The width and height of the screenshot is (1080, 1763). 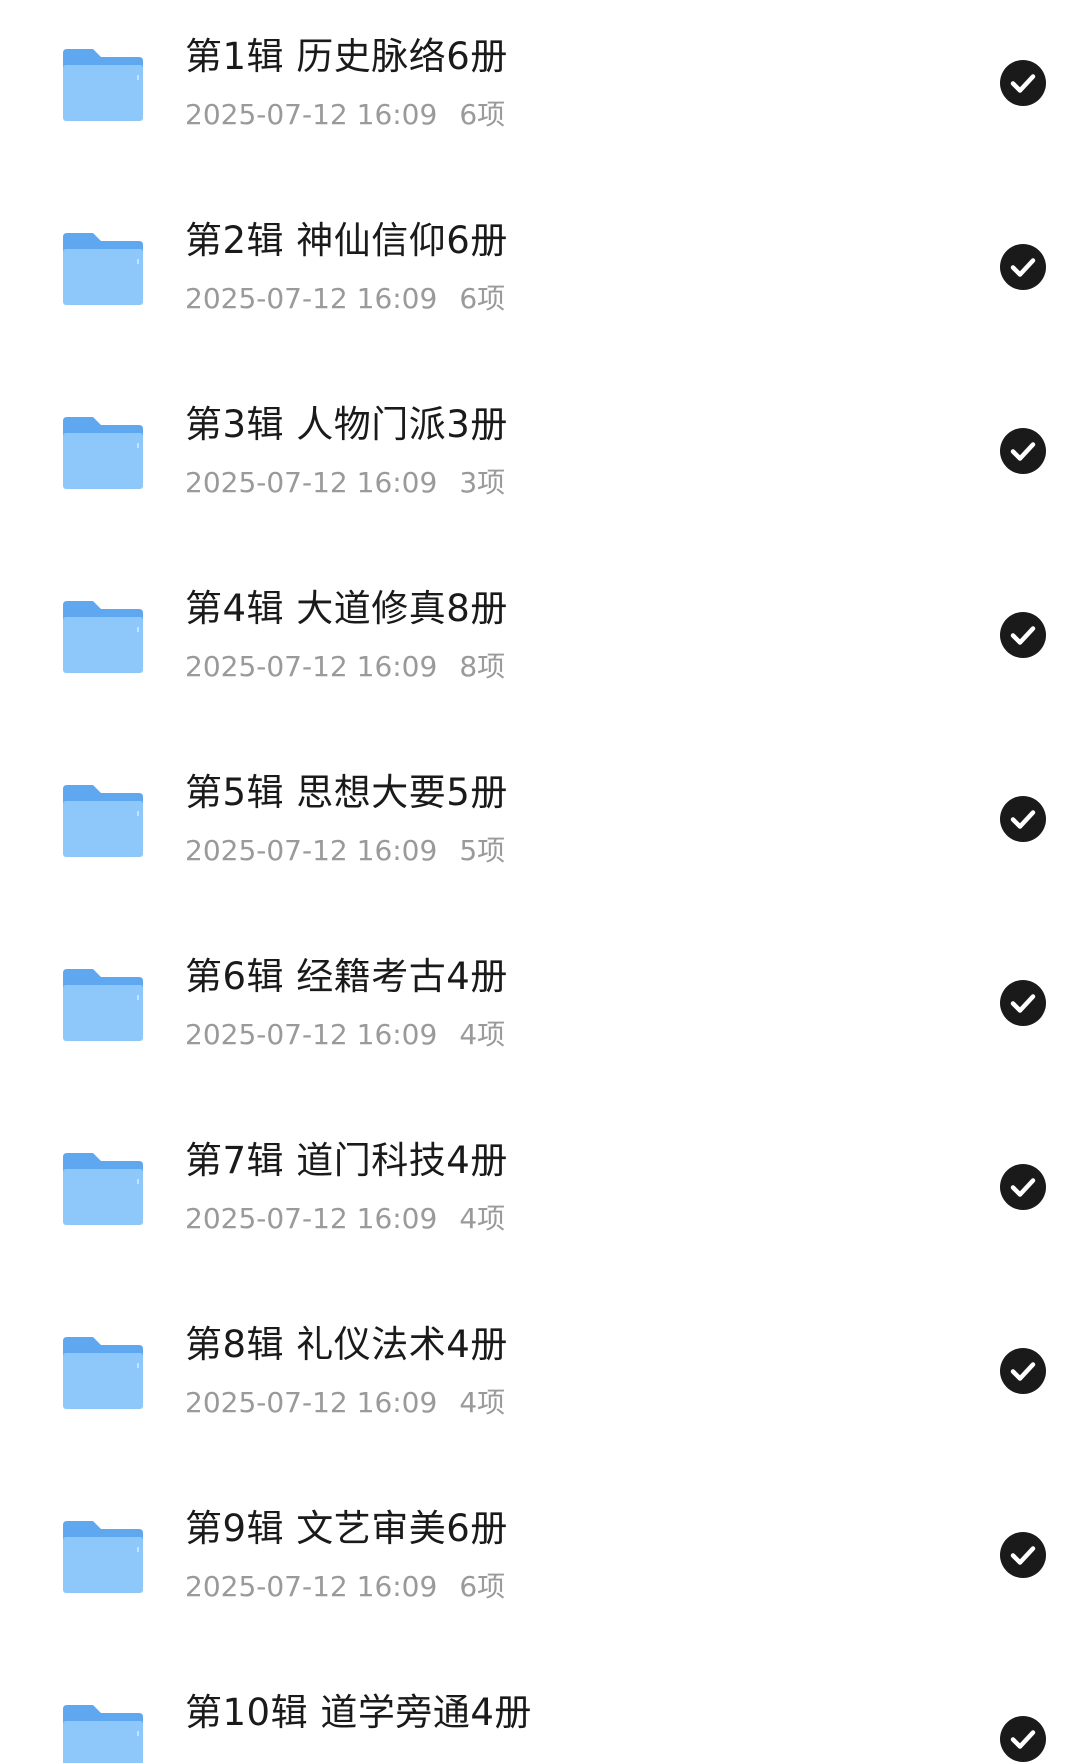 I want to click on folder-row: 第2辑 神仙信仰6册 2025-07-12 16:09 6项, so click(x=540, y=276).